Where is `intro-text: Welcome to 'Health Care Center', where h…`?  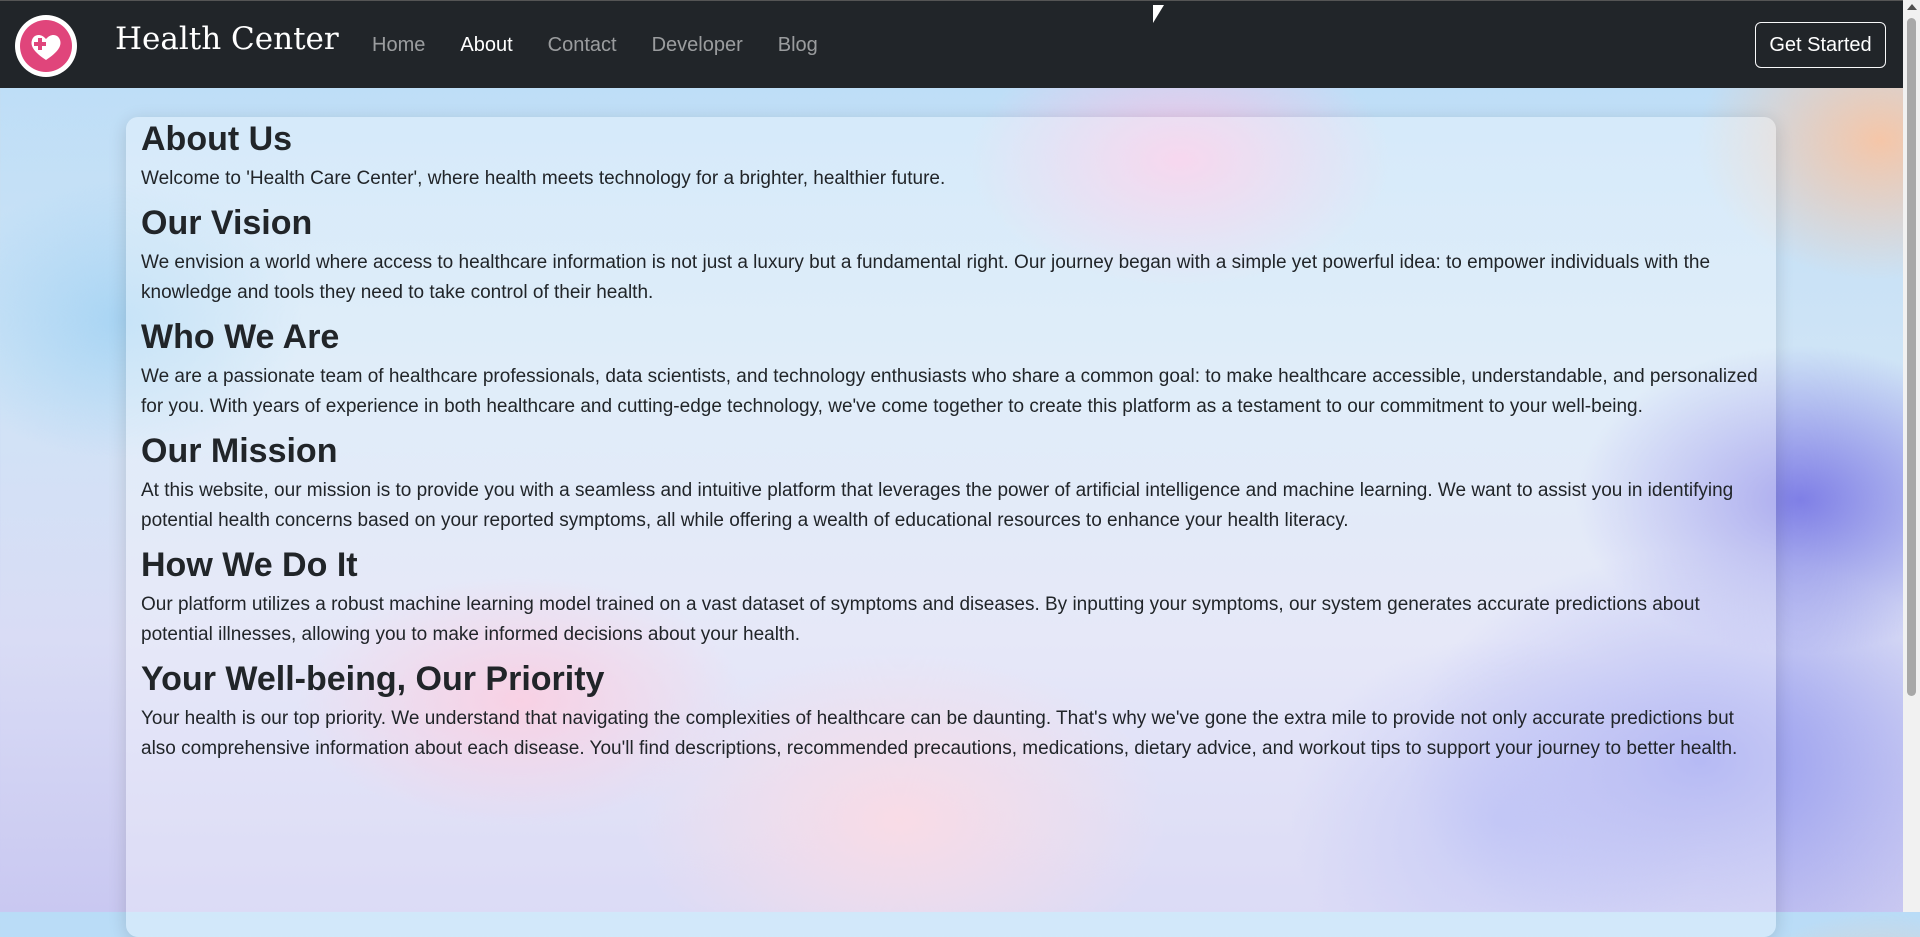 intro-text: Welcome to 'Health Care Center', where h… is located at coordinates (543, 178).